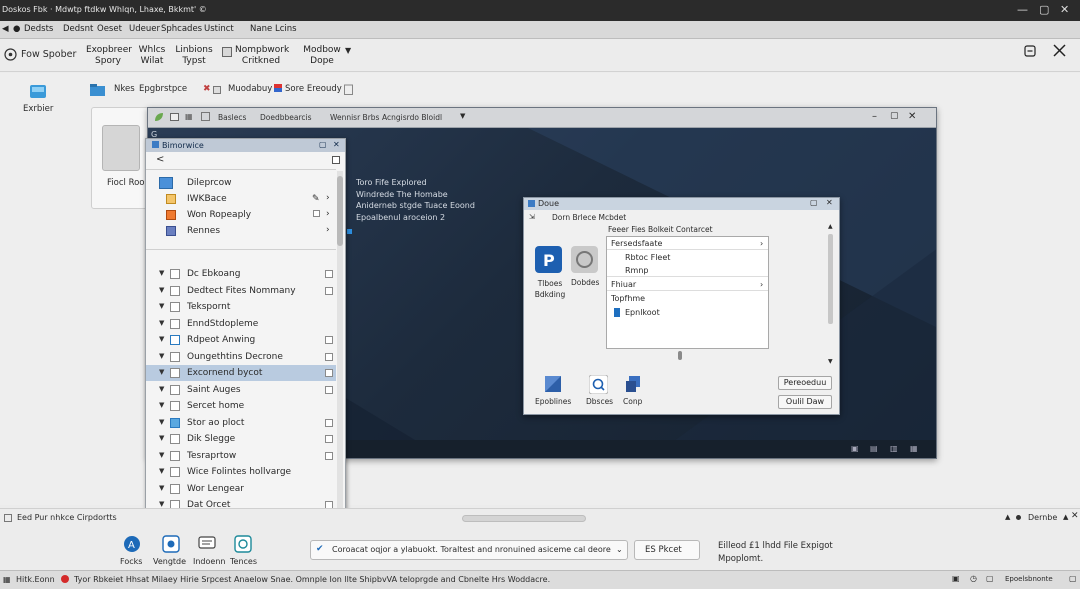 The width and height of the screenshot is (1080, 589). Describe the element at coordinates (584, 259) in the screenshot. I see `gauge-icon` at that location.